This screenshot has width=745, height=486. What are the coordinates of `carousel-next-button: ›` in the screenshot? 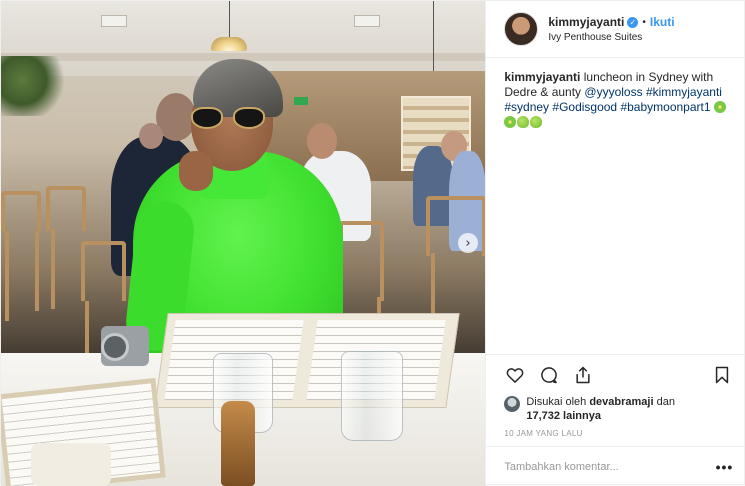 It's located at (468, 243).